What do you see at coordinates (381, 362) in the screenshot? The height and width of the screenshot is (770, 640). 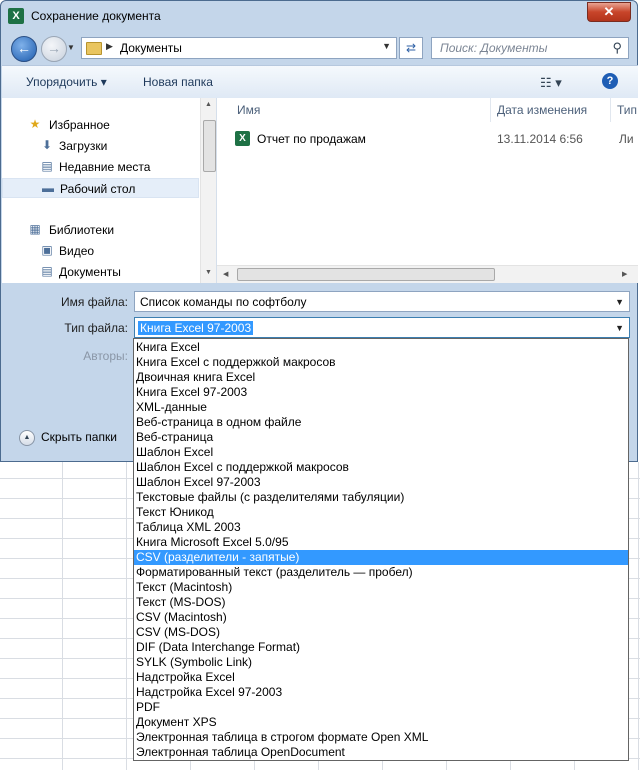 I see `dropdown-option: Книга Excel с поддержкой макросов` at bounding box center [381, 362].